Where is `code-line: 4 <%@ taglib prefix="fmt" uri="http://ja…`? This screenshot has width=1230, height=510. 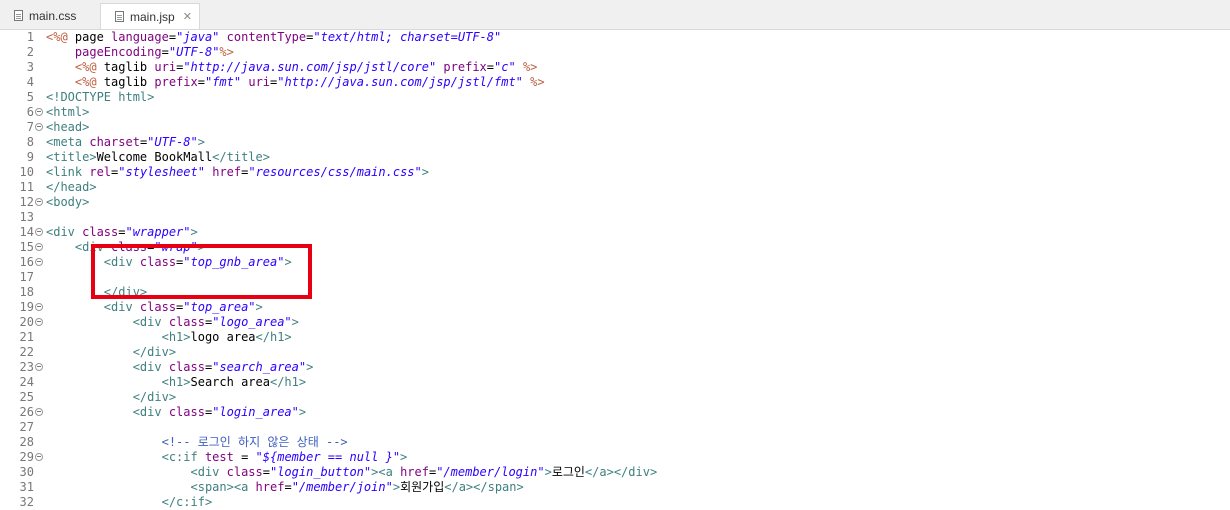 code-line: 4 <%@ taglib prefix="fmt" uri="http://ja… is located at coordinates (615, 82).